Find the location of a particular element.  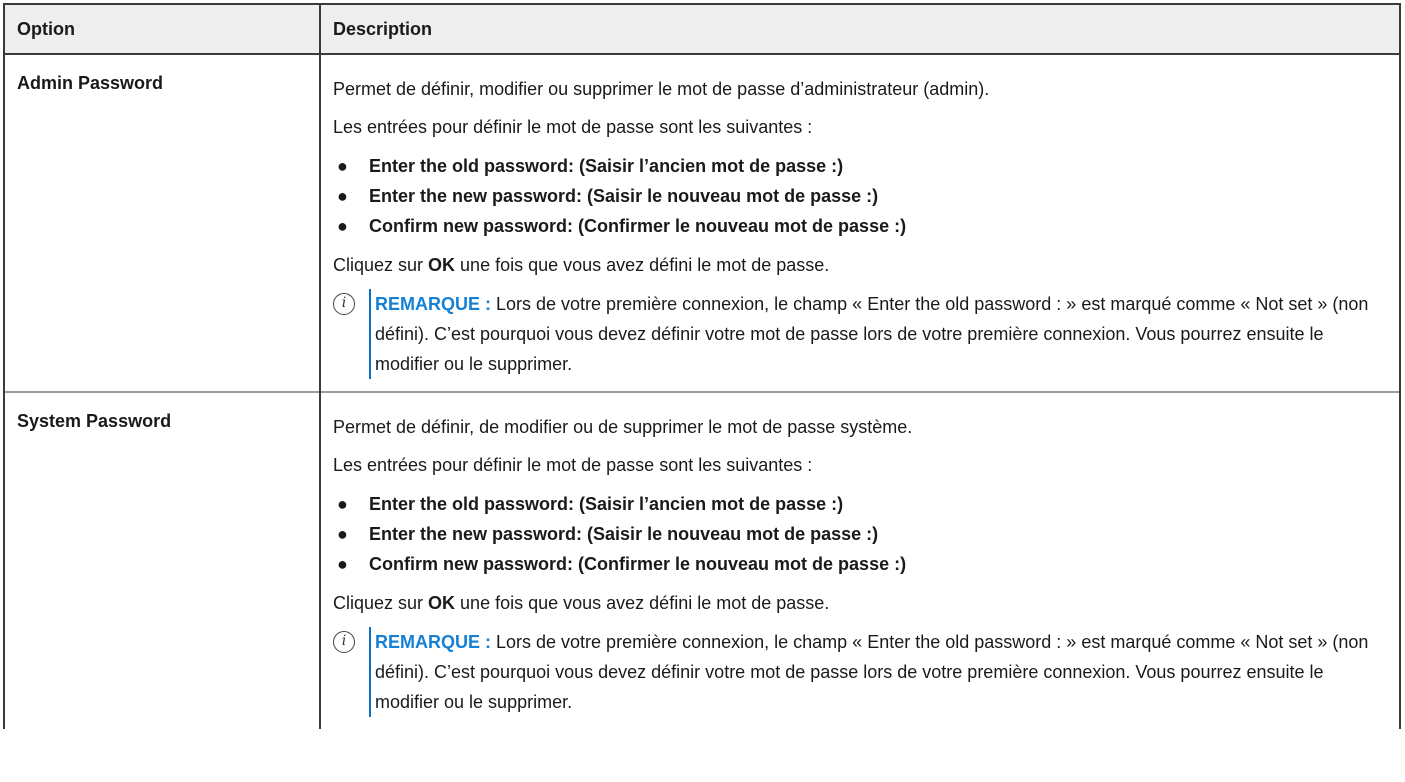

option-name: Admin Password is located at coordinates (162, 223).